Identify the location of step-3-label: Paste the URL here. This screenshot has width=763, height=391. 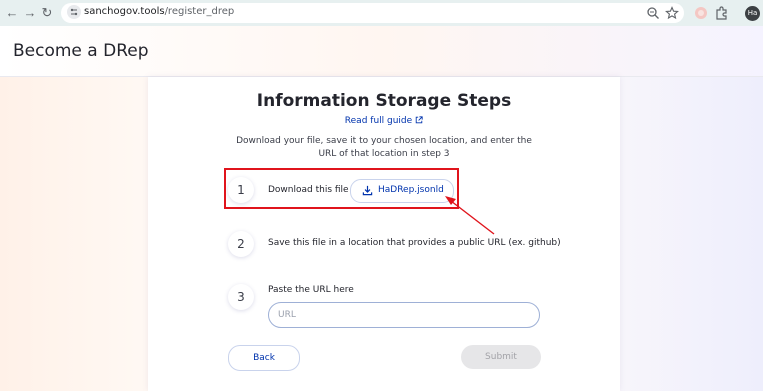
(311, 290).